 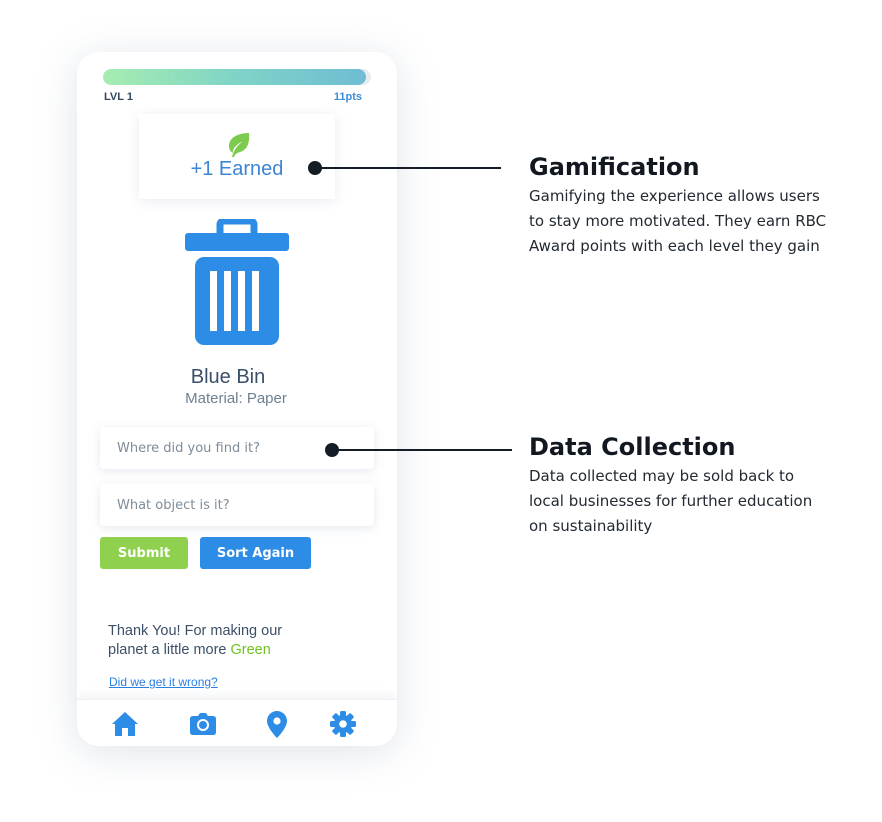 I want to click on trash-bin-icon, so click(x=237, y=282).